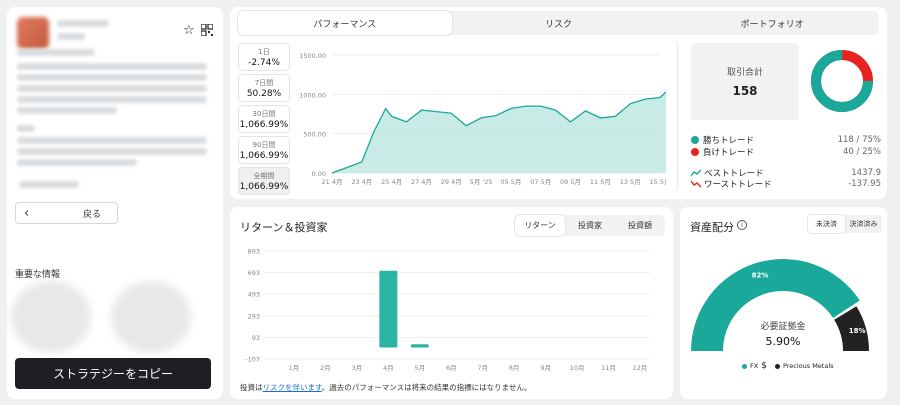  What do you see at coordinates (640, 225) in the screenshot?
I see `segment-invested-amount: 投資額` at bounding box center [640, 225].